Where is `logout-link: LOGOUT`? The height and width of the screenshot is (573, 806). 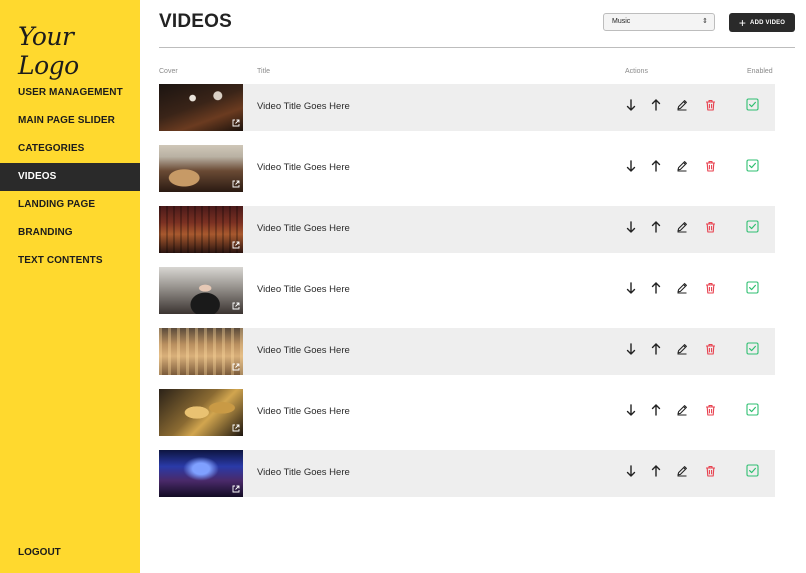
logout-link: LOGOUT is located at coordinates (39, 552).